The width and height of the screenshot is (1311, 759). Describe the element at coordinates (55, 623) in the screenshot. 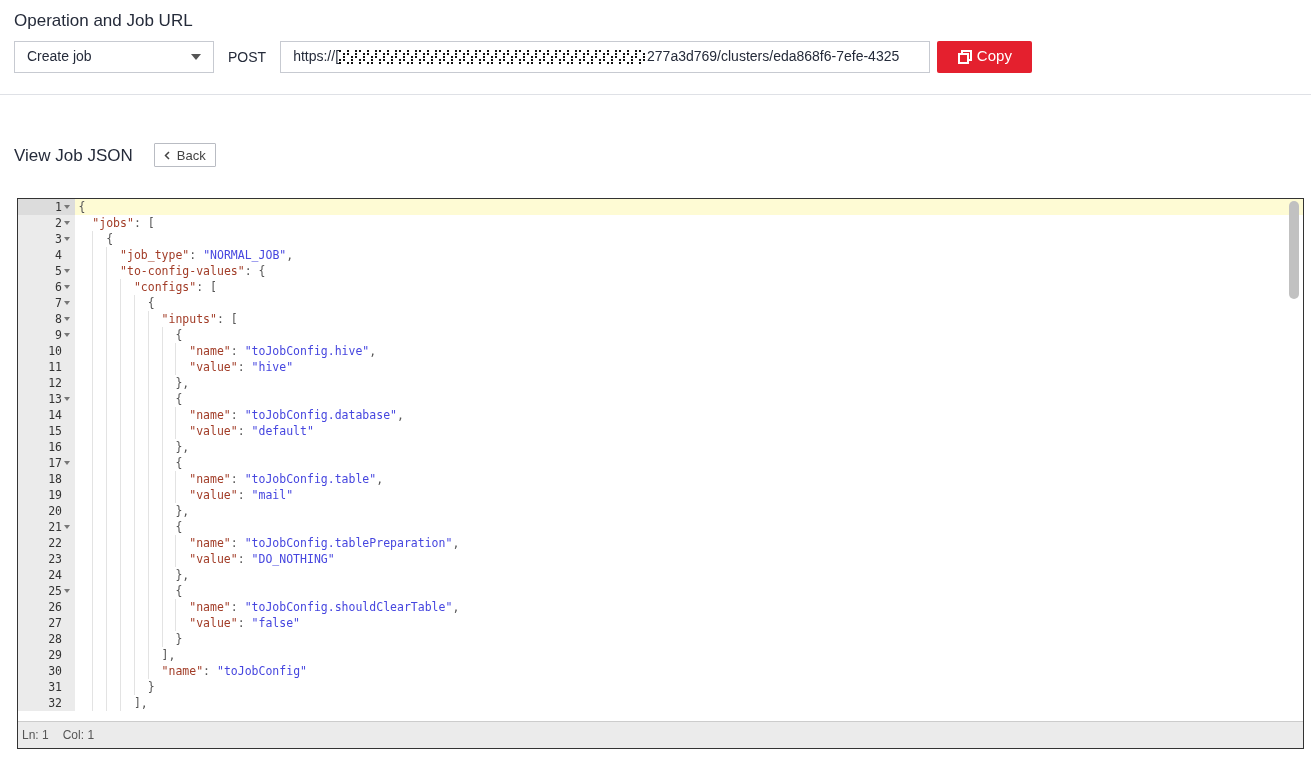

I see `line-number: 27` at that location.